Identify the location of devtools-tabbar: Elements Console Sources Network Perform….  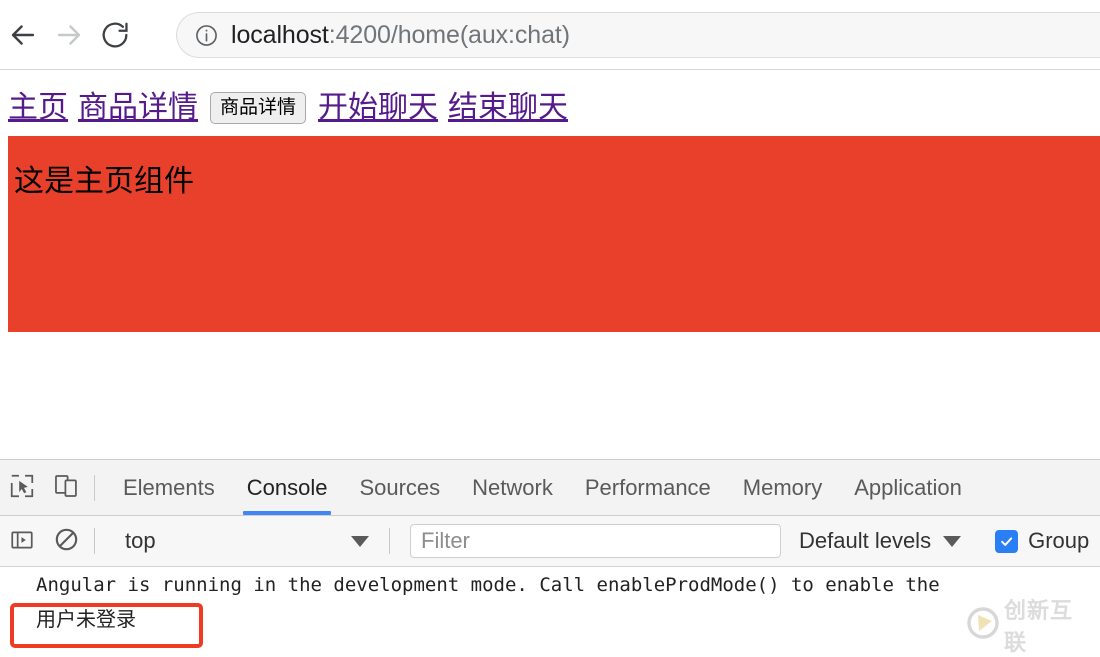
(550, 488).